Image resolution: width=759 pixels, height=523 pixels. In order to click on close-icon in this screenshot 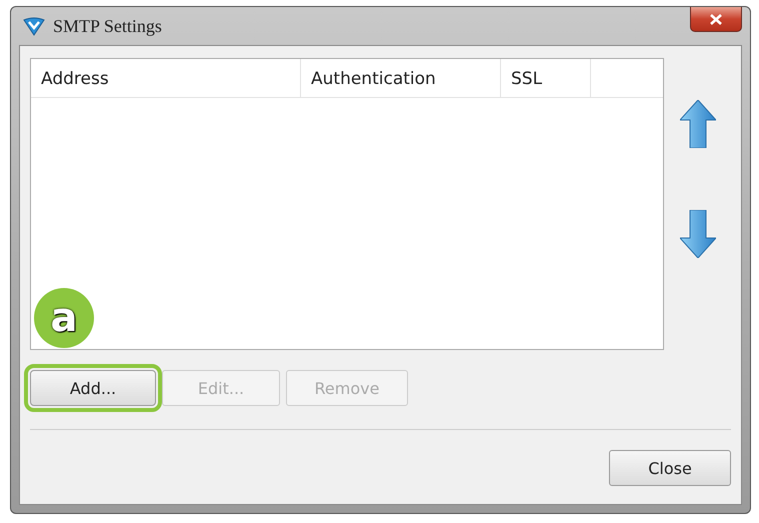, I will do `click(716, 19)`.